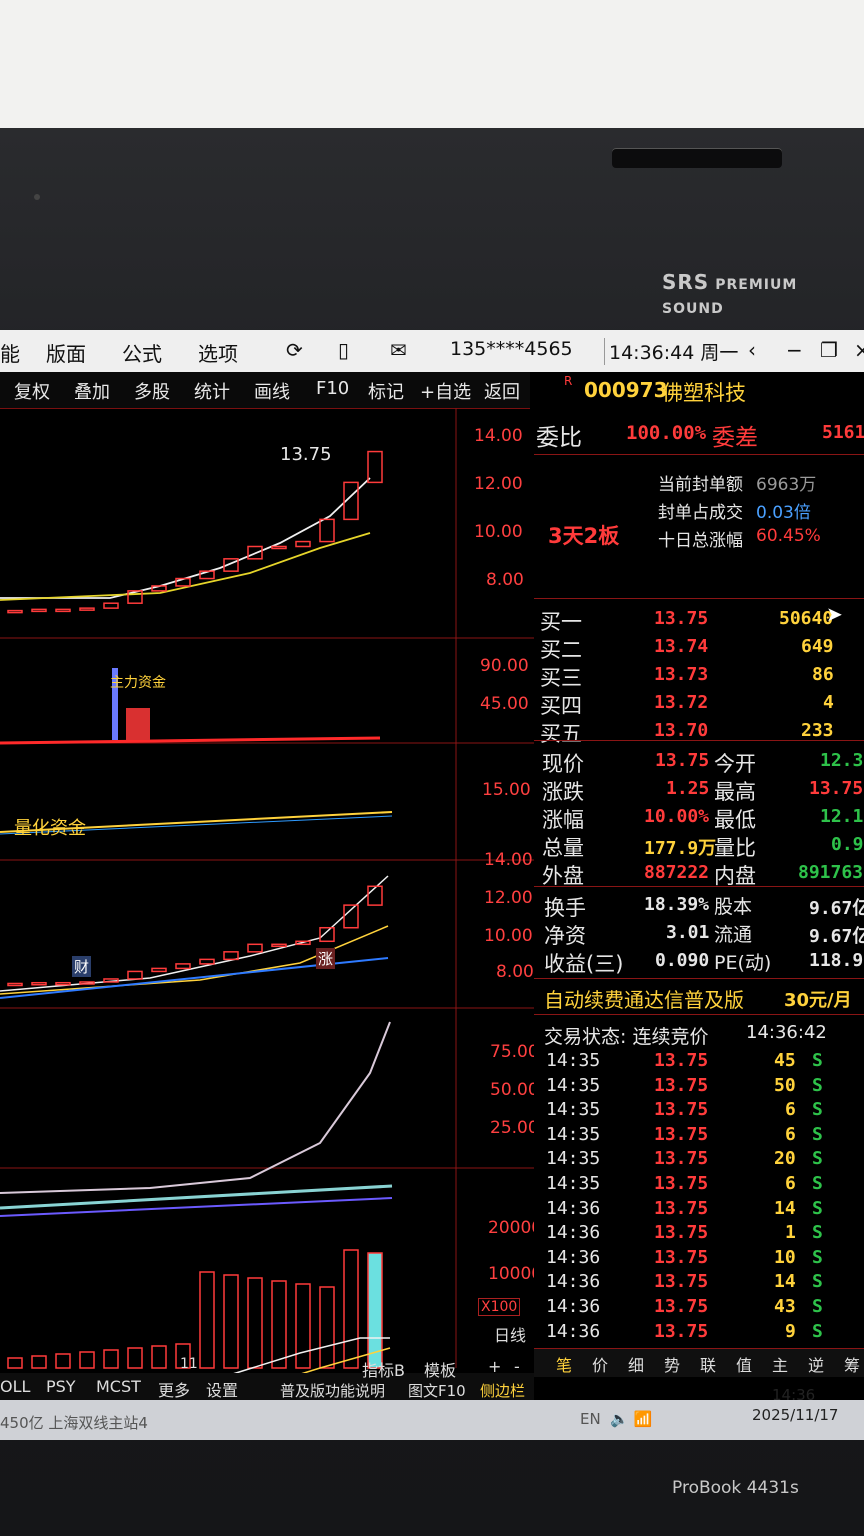 The image size is (864, 1536). What do you see at coordinates (511, 349) in the screenshot?
I see `account-phone: 135****4565` at bounding box center [511, 349].